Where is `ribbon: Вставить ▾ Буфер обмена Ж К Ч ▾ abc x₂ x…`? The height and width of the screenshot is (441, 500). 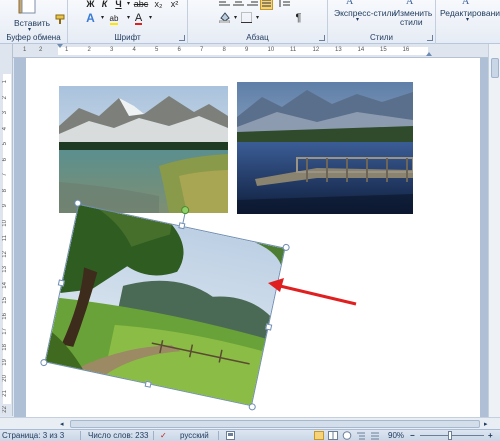
ribbon: Вставить ▾ Буфер обмена Ж К Ч ▾ abc x₂ x… is located at coordinates (250, 22).